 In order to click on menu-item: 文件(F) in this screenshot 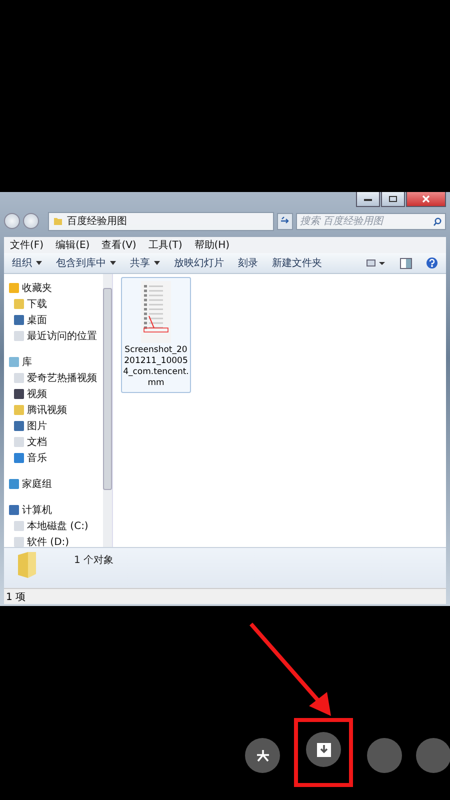, I will do `click(27, 245)`.